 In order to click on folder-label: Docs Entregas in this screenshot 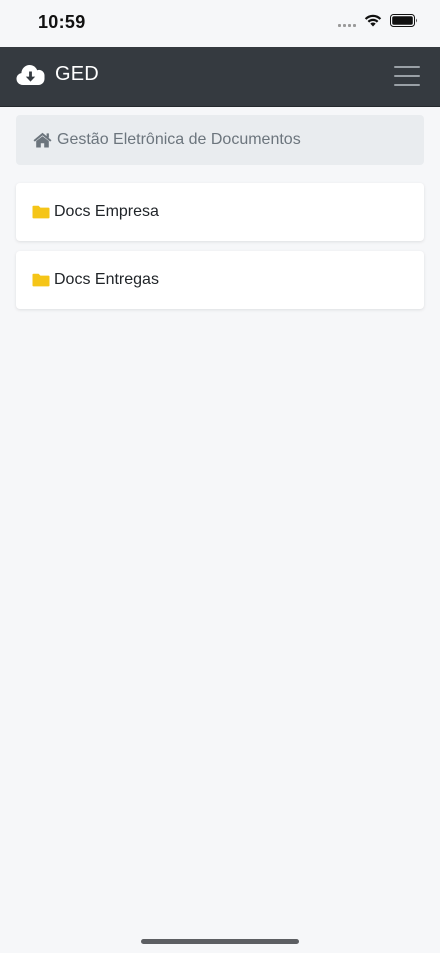, I will do `click(106, 279)`.